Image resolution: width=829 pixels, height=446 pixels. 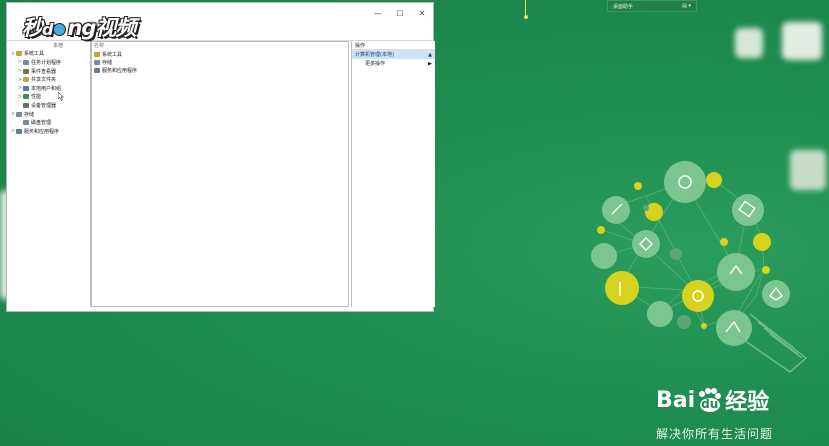 I want to click on baidu-logo-du: du, so click(x=710, y=404).